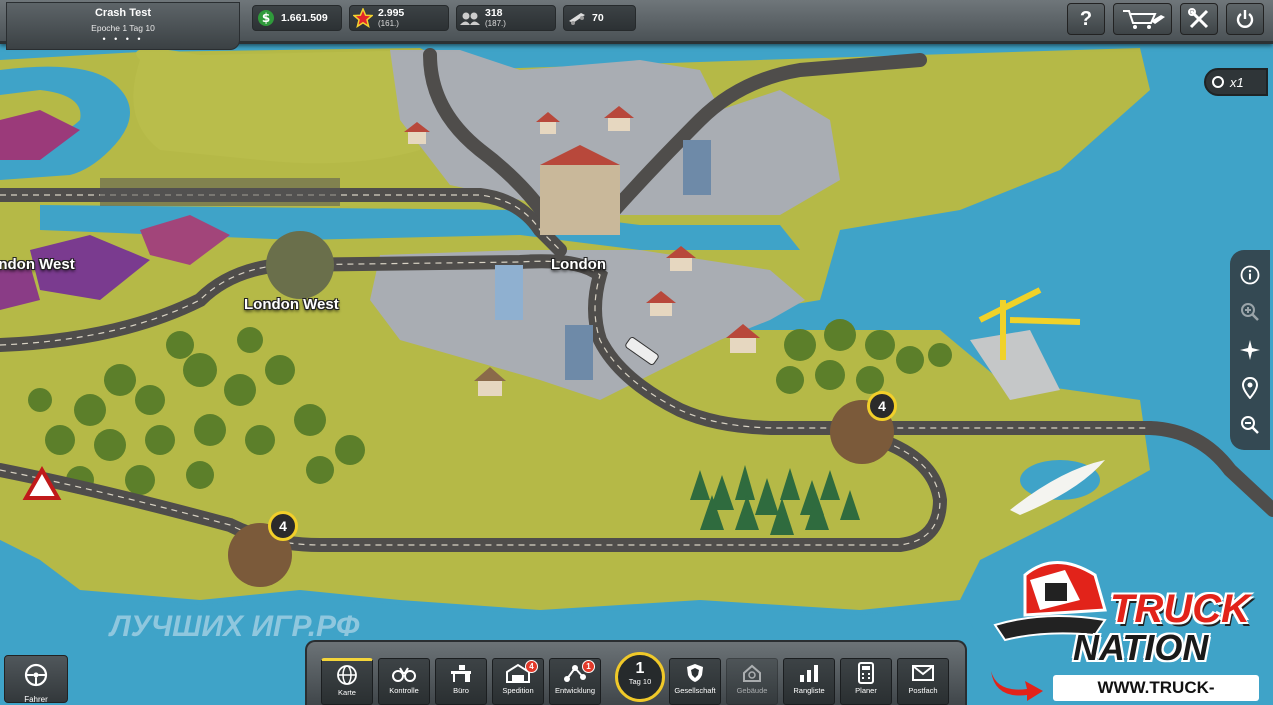 This screenshot has width=1273, height=705. I want to click on power-button, so click(1245, 19).